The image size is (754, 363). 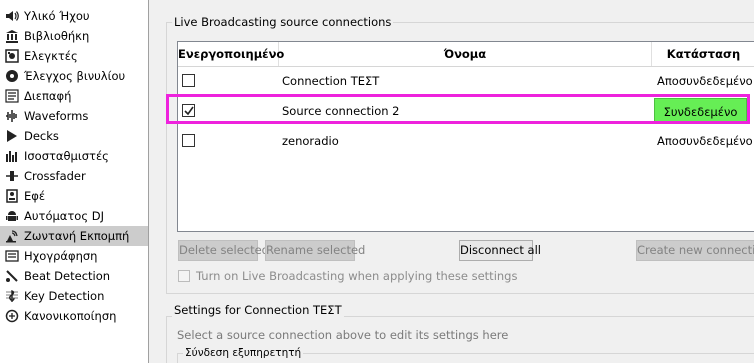 I want to click on sidebar-item-auto-dj: Αυτόματος DJ, so click(x=74, y=216).